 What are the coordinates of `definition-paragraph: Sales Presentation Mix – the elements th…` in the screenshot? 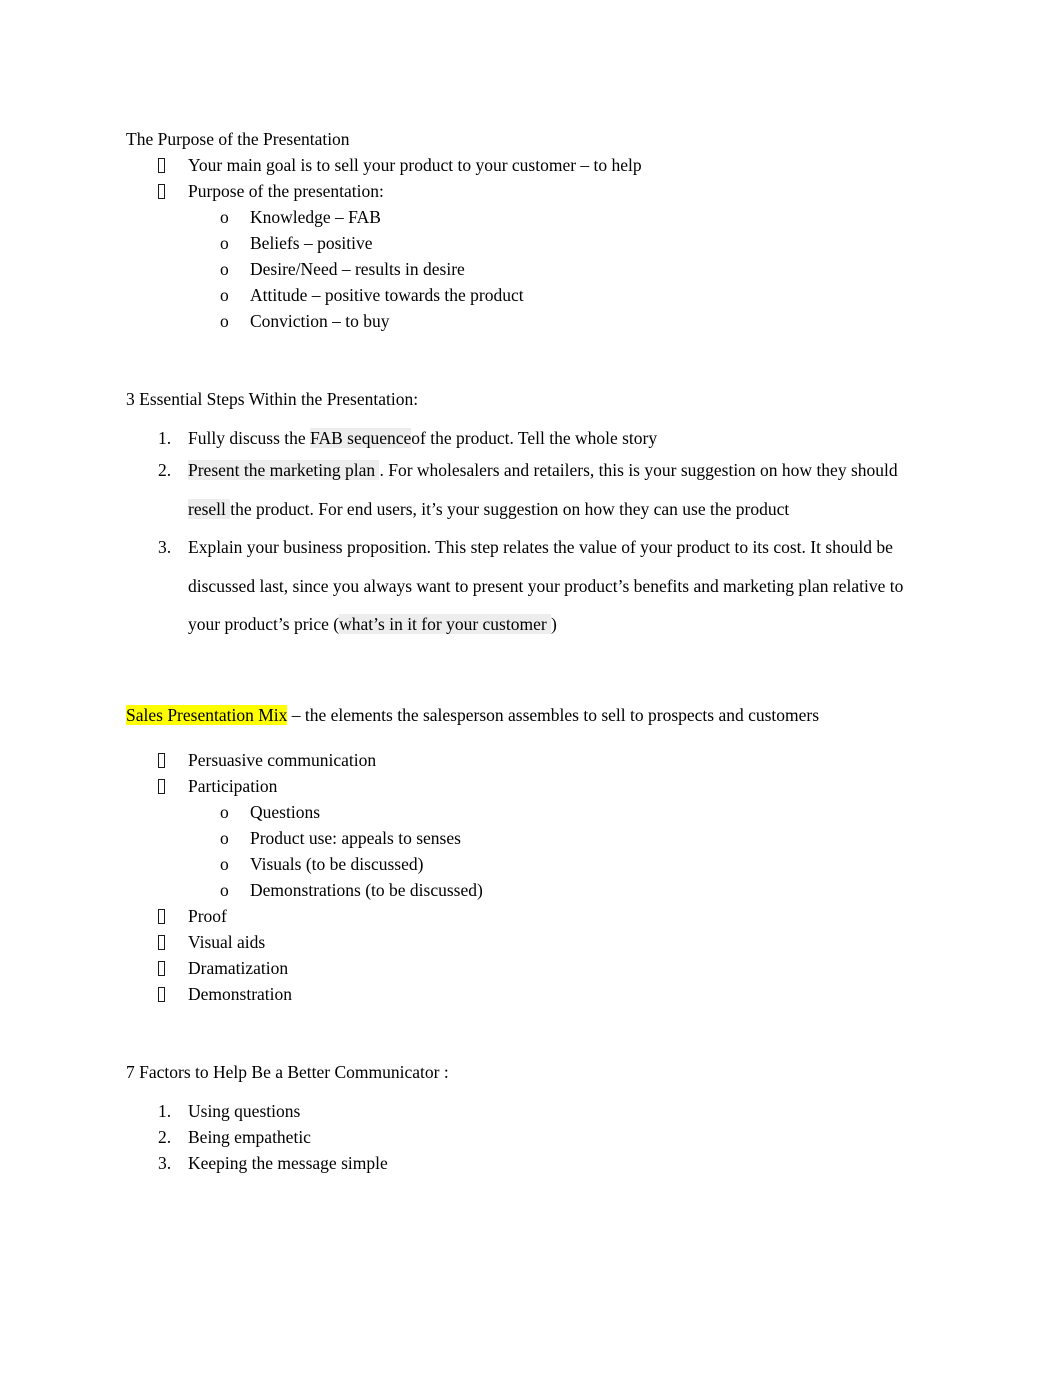 It's located at (530, 715).